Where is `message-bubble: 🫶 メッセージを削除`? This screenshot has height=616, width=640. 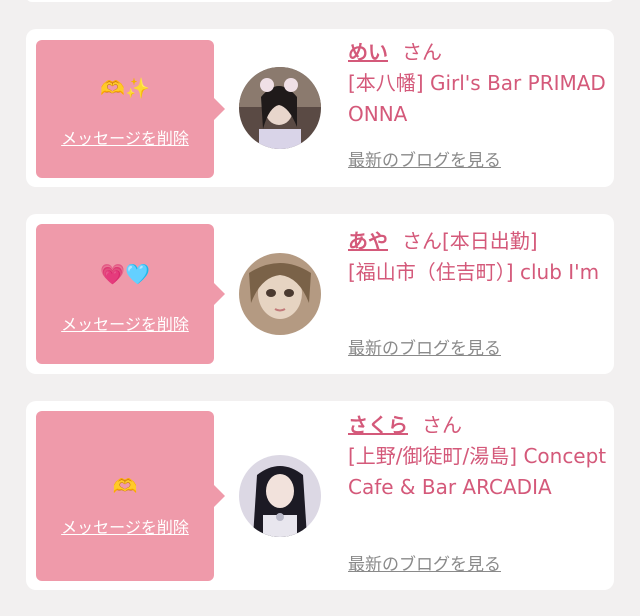 message-bubble: 🫶 メッセージを削除 is located at coordinates (130, 496).